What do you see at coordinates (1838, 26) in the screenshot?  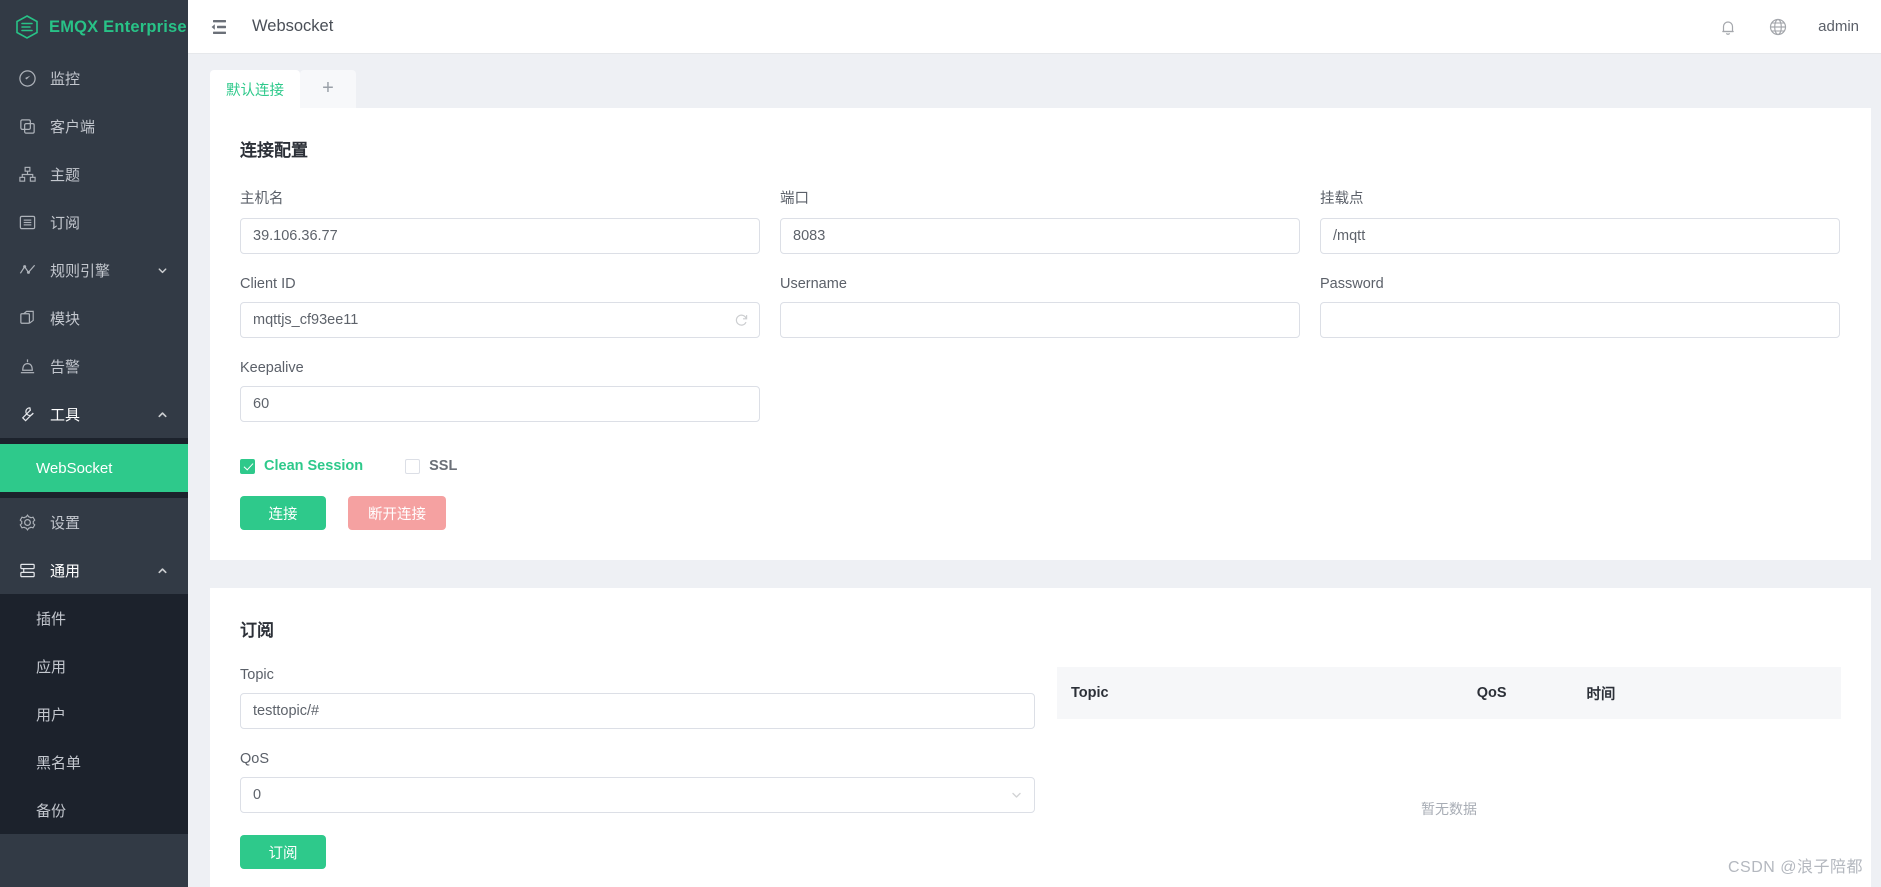 I see `user-menu: admin` at bounding box center [1838, 26].